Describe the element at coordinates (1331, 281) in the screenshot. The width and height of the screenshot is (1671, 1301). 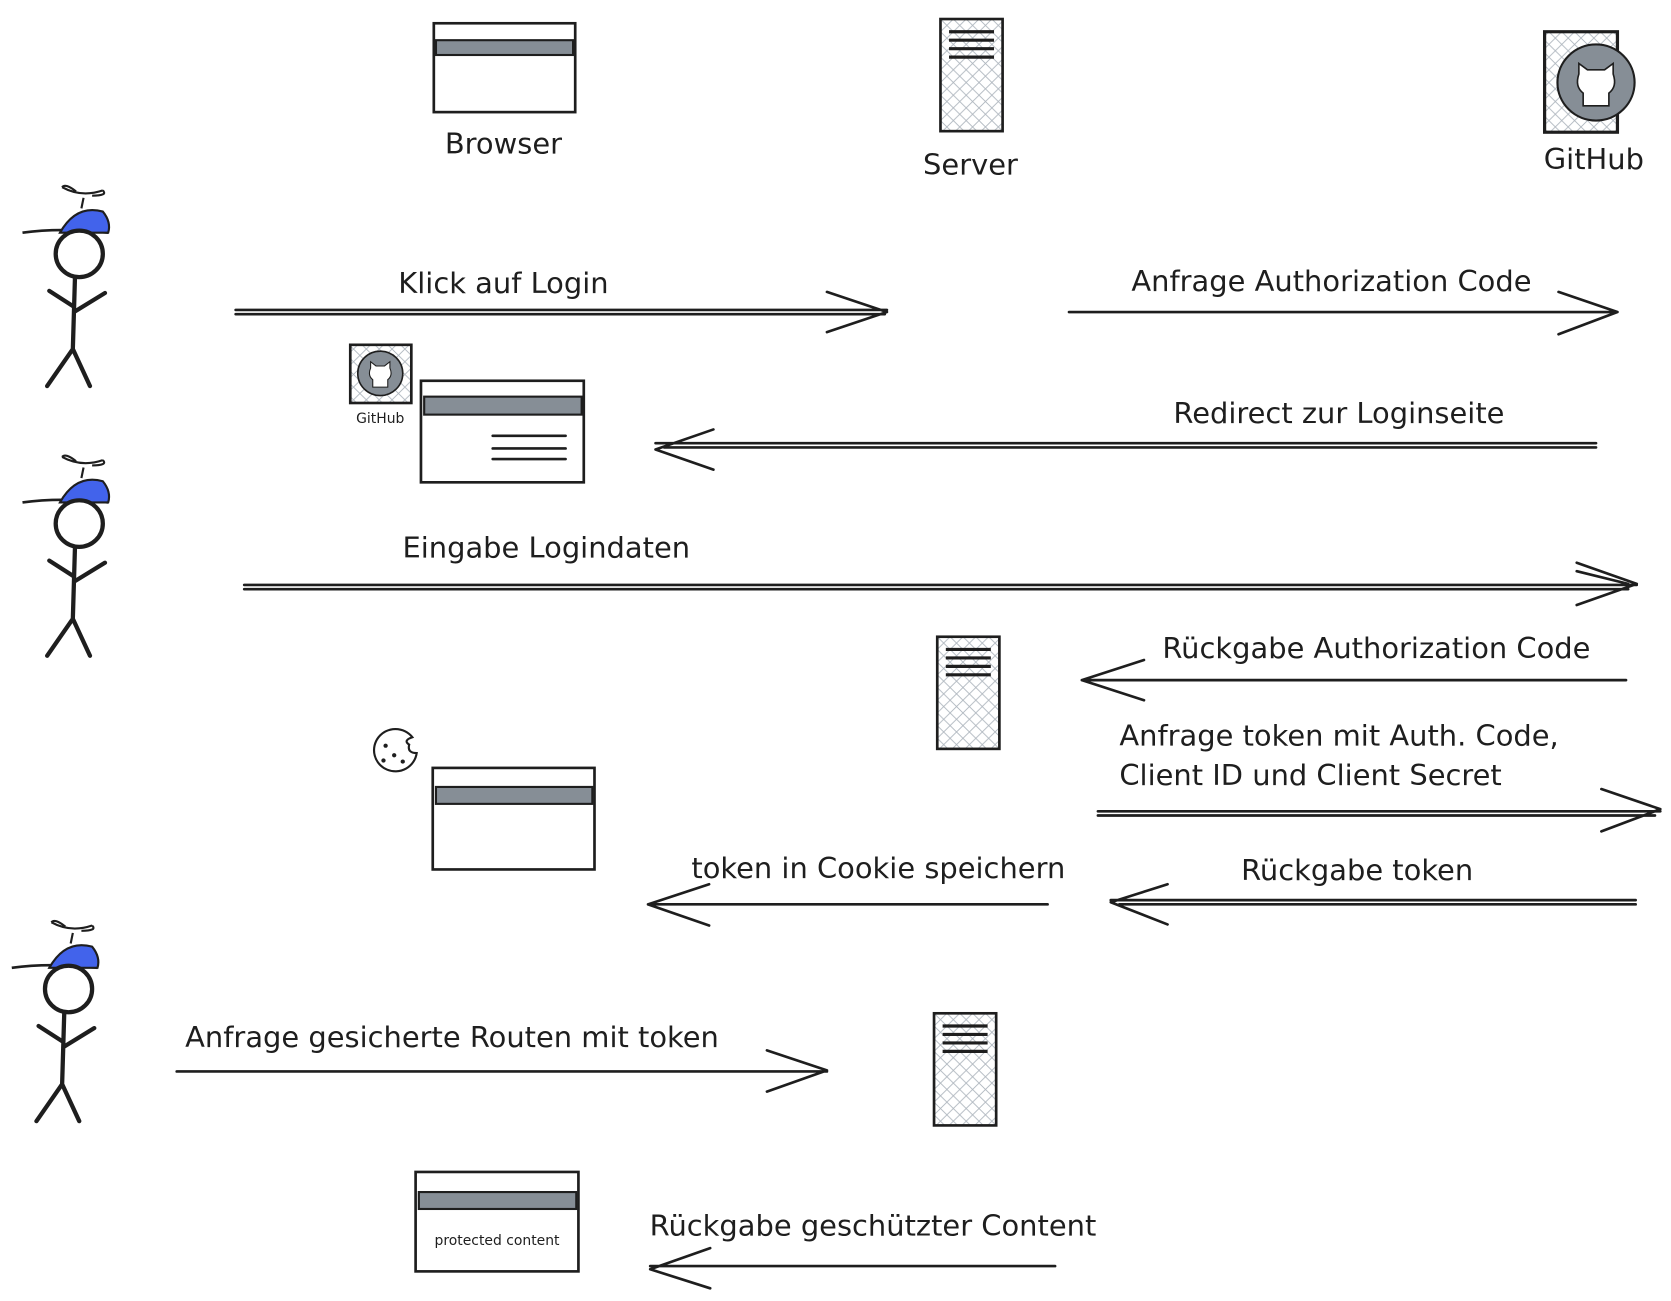
I see `message-label: Anfrage Authorization Code` at that location.